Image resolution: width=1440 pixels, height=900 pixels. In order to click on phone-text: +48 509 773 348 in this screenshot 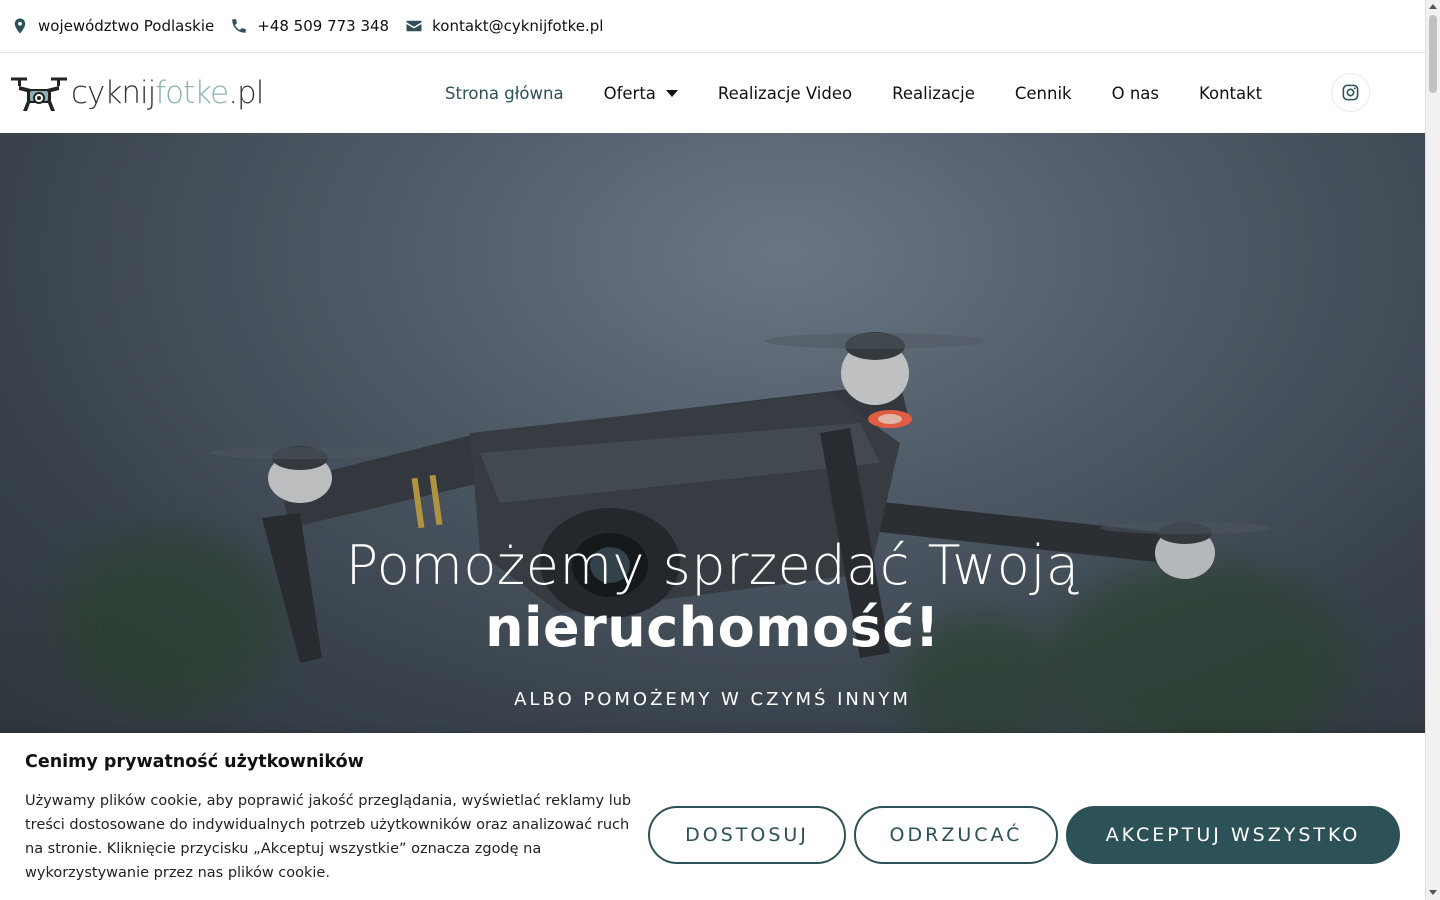, I will do `click(323, 26)`.